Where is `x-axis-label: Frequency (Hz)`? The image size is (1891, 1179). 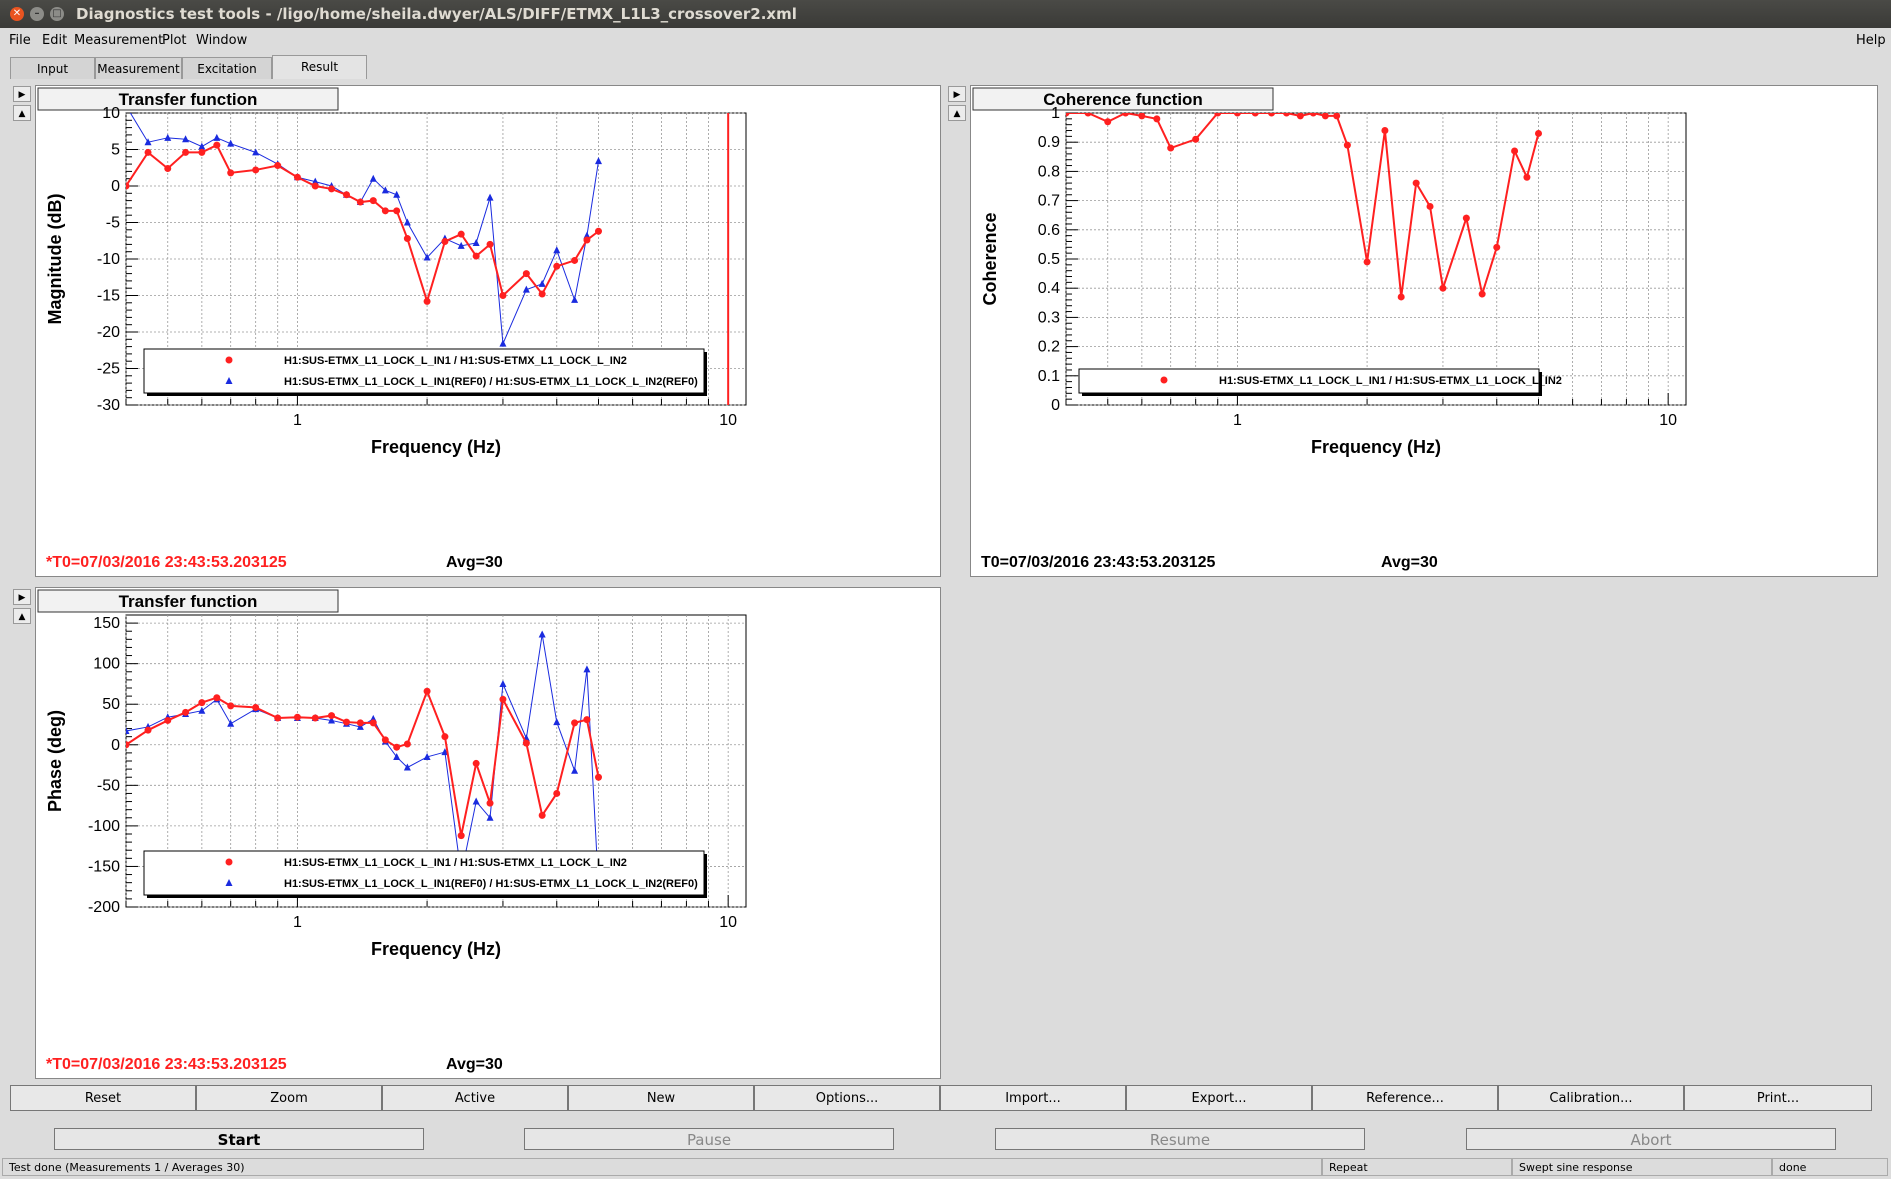
x-axis-label: Frequency (Hz) is located at coordinates (436, 949).